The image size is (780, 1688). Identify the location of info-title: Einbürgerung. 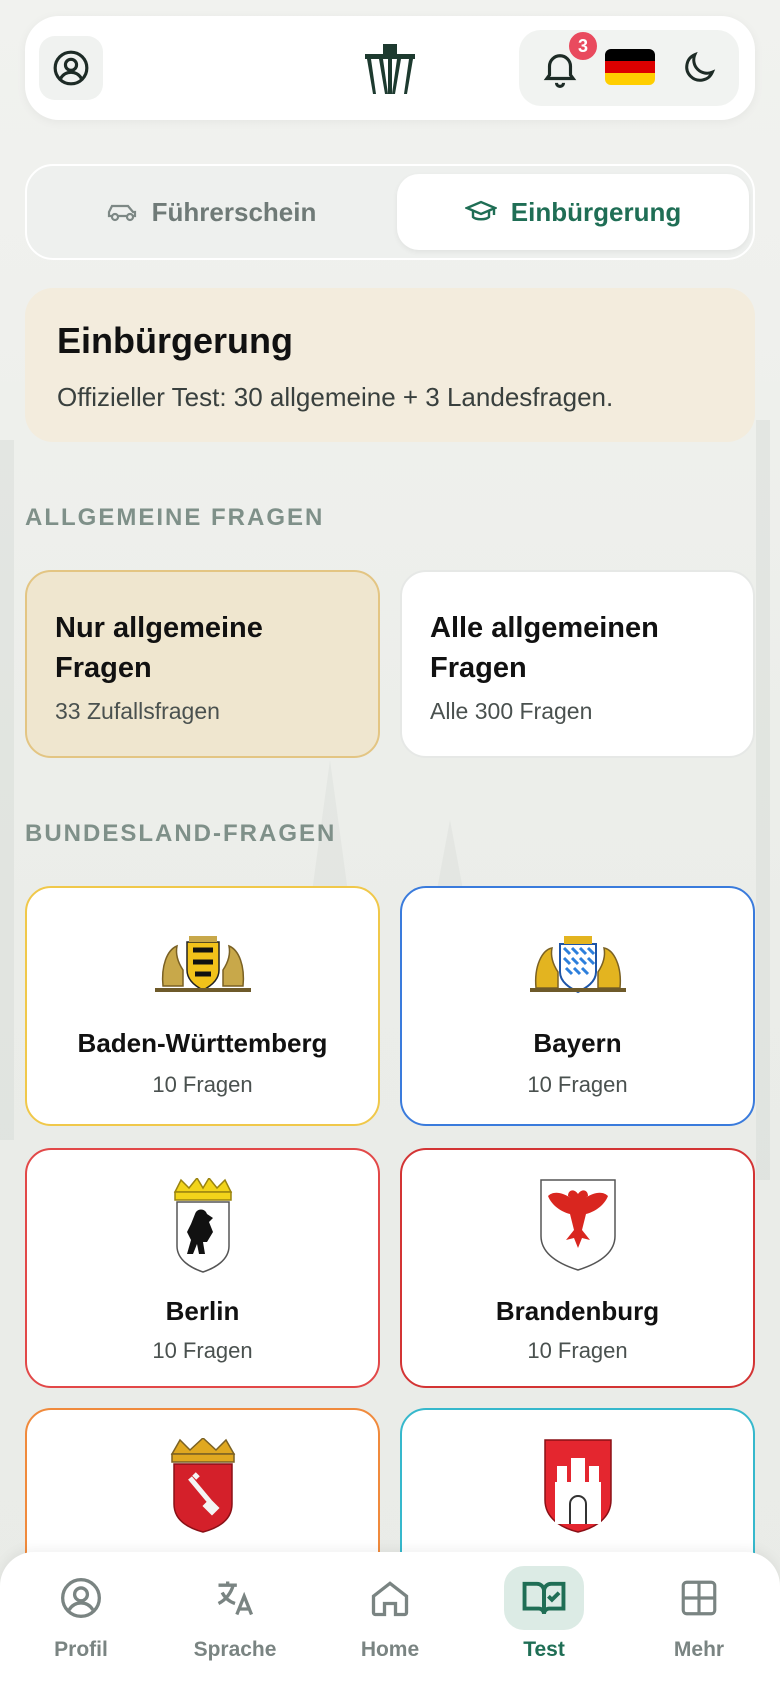
(175, 340).